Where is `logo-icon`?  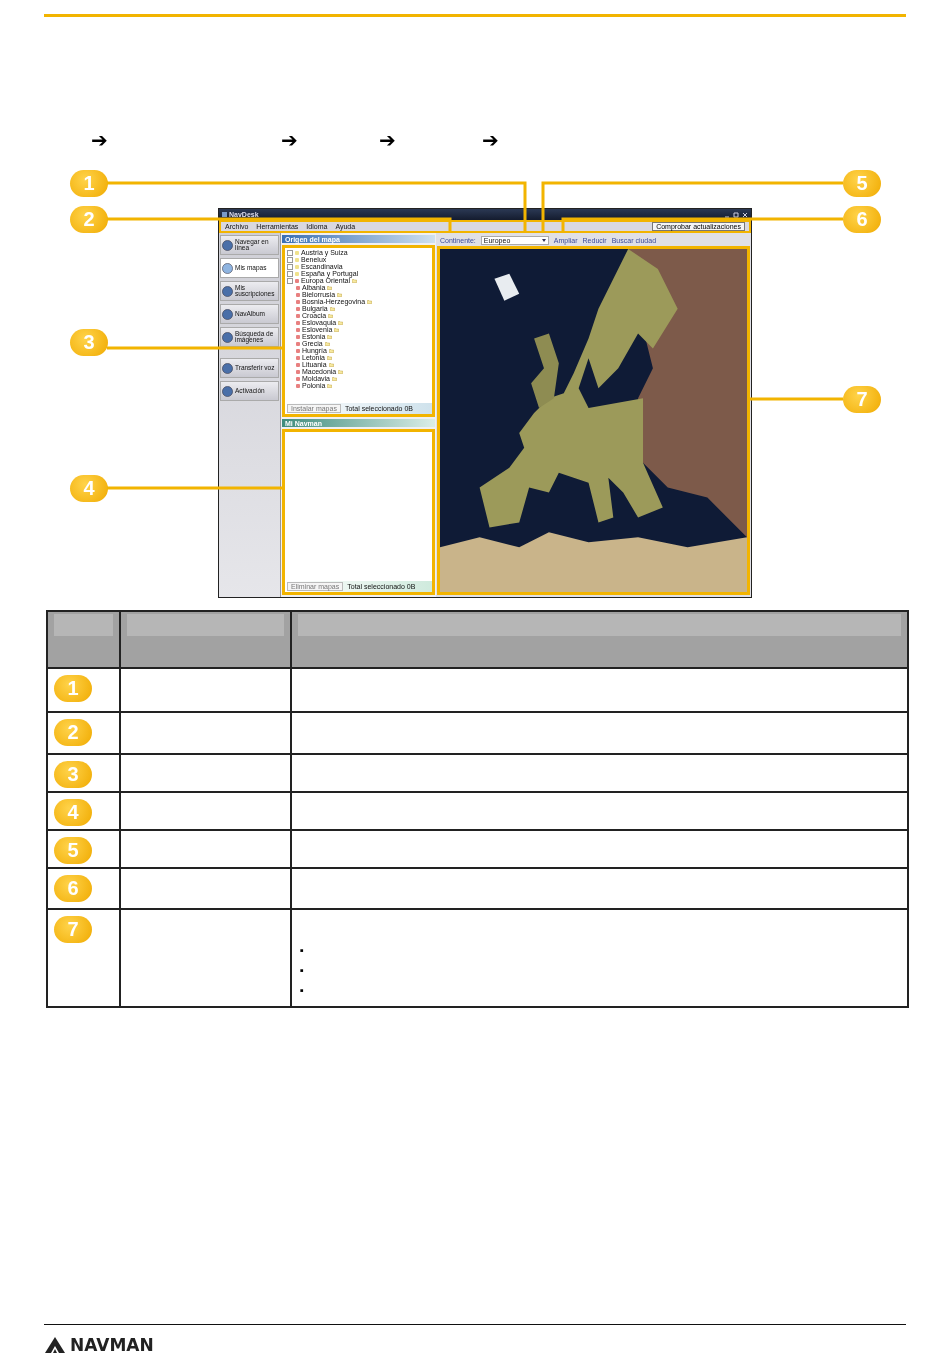 logo-icon is located at coordinates (55, 1345).